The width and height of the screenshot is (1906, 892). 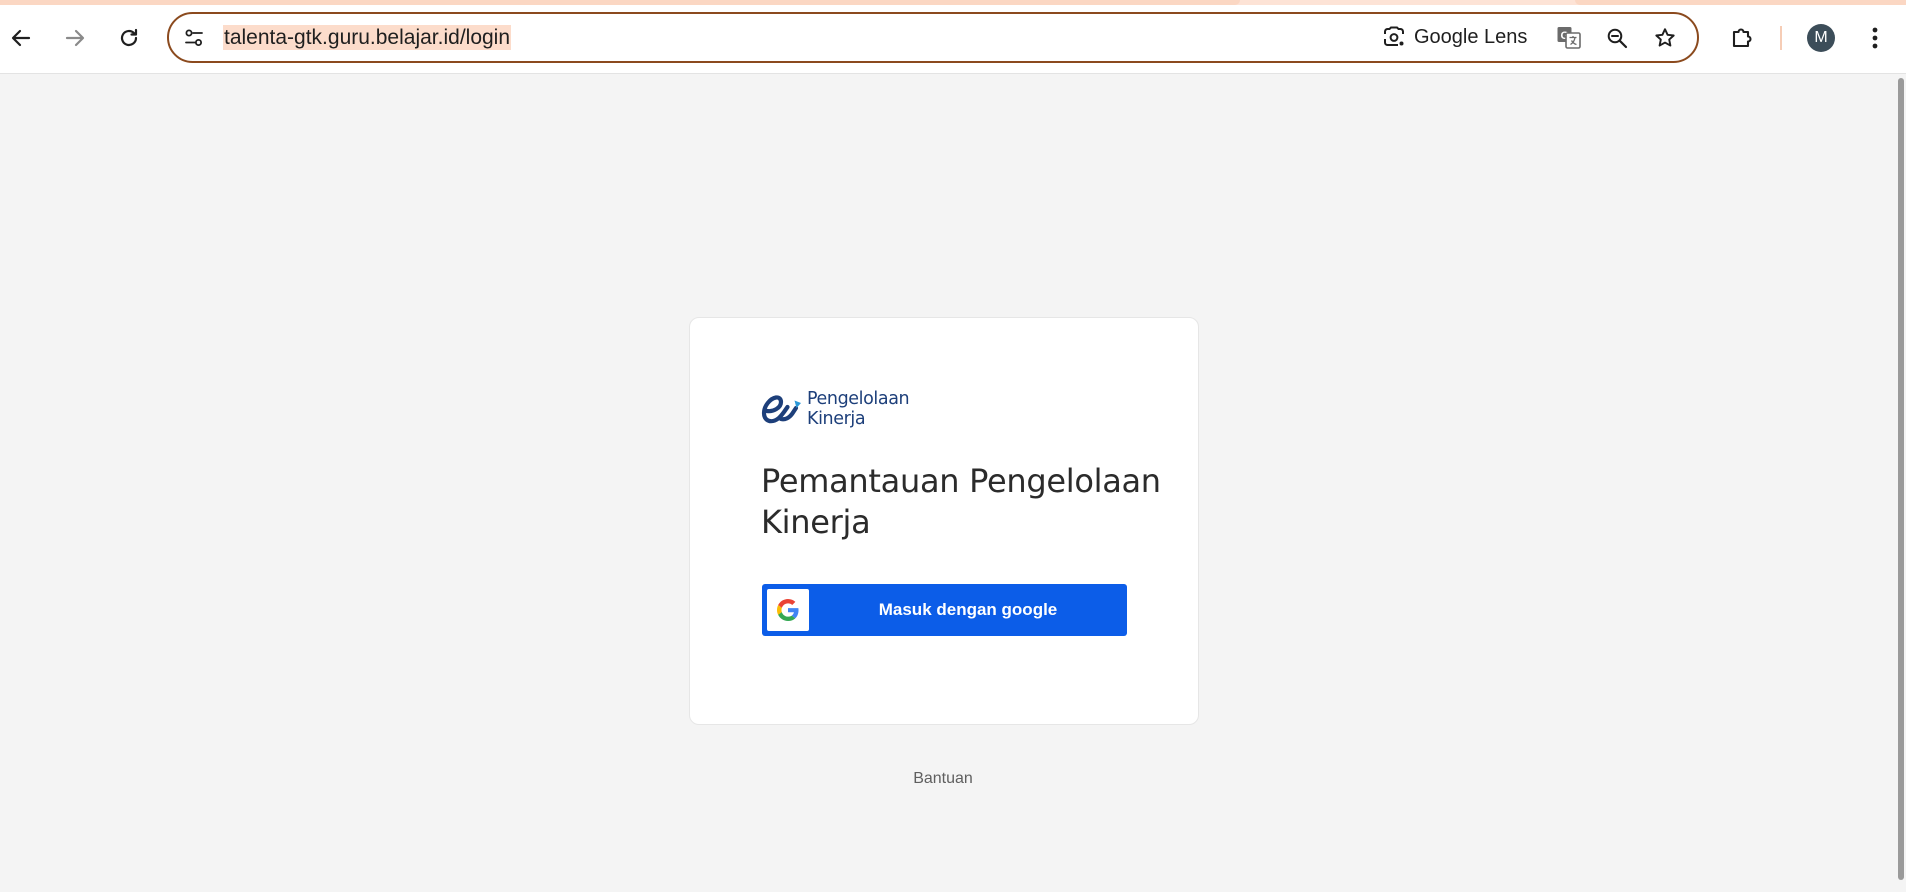 I want to click on reload-icon, so click(x=129, y=37).